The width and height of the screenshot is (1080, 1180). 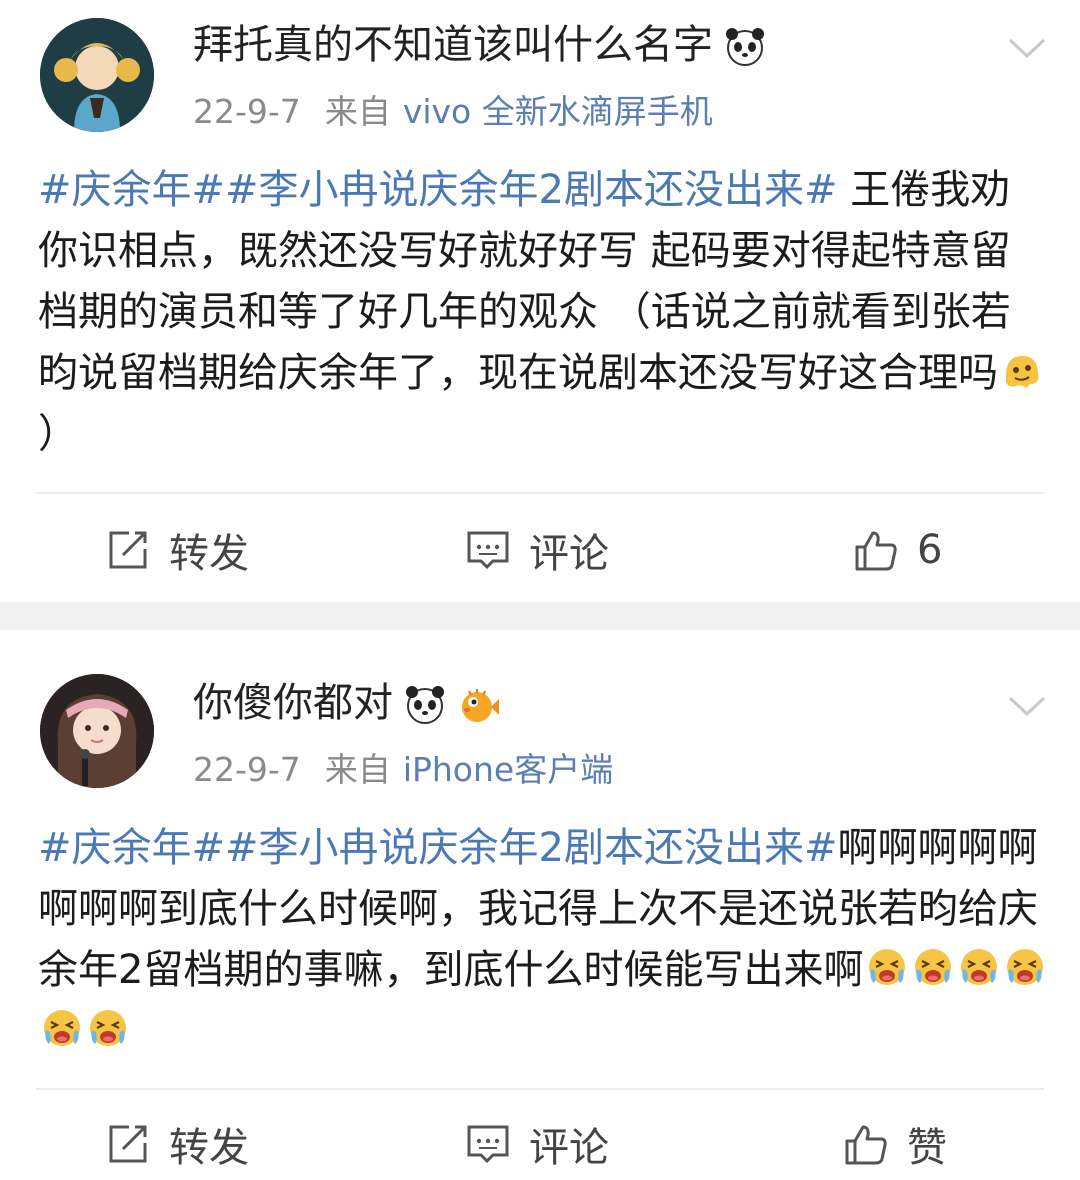 I want to click on melting-face-emoji-icon, so click(x=1022, y=372).